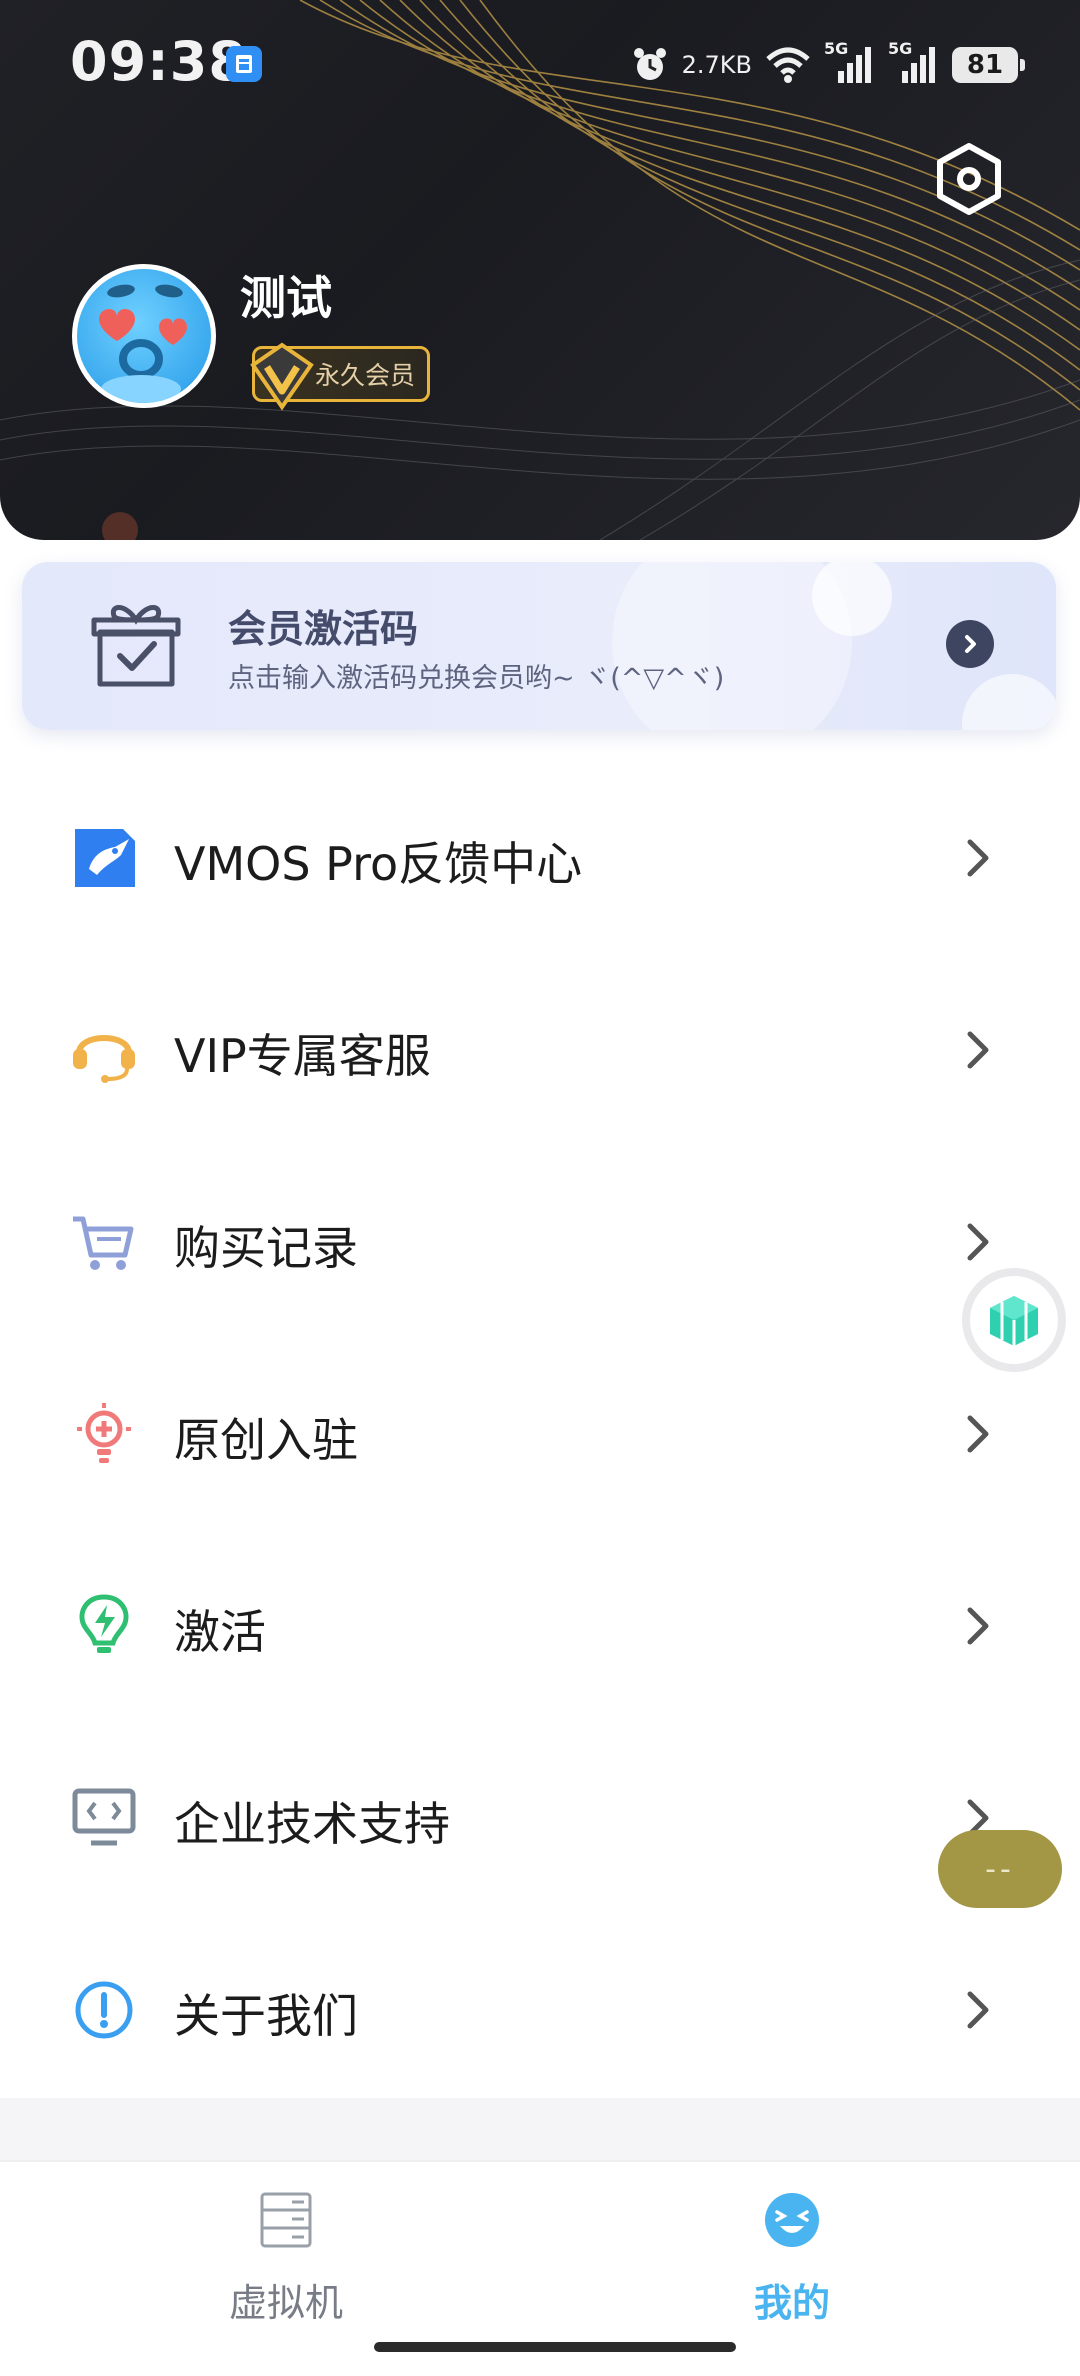 The width and height of the screenshot is (1080, 2376). I want to click on tab-label: 虚拟机, so click(285, 2303).